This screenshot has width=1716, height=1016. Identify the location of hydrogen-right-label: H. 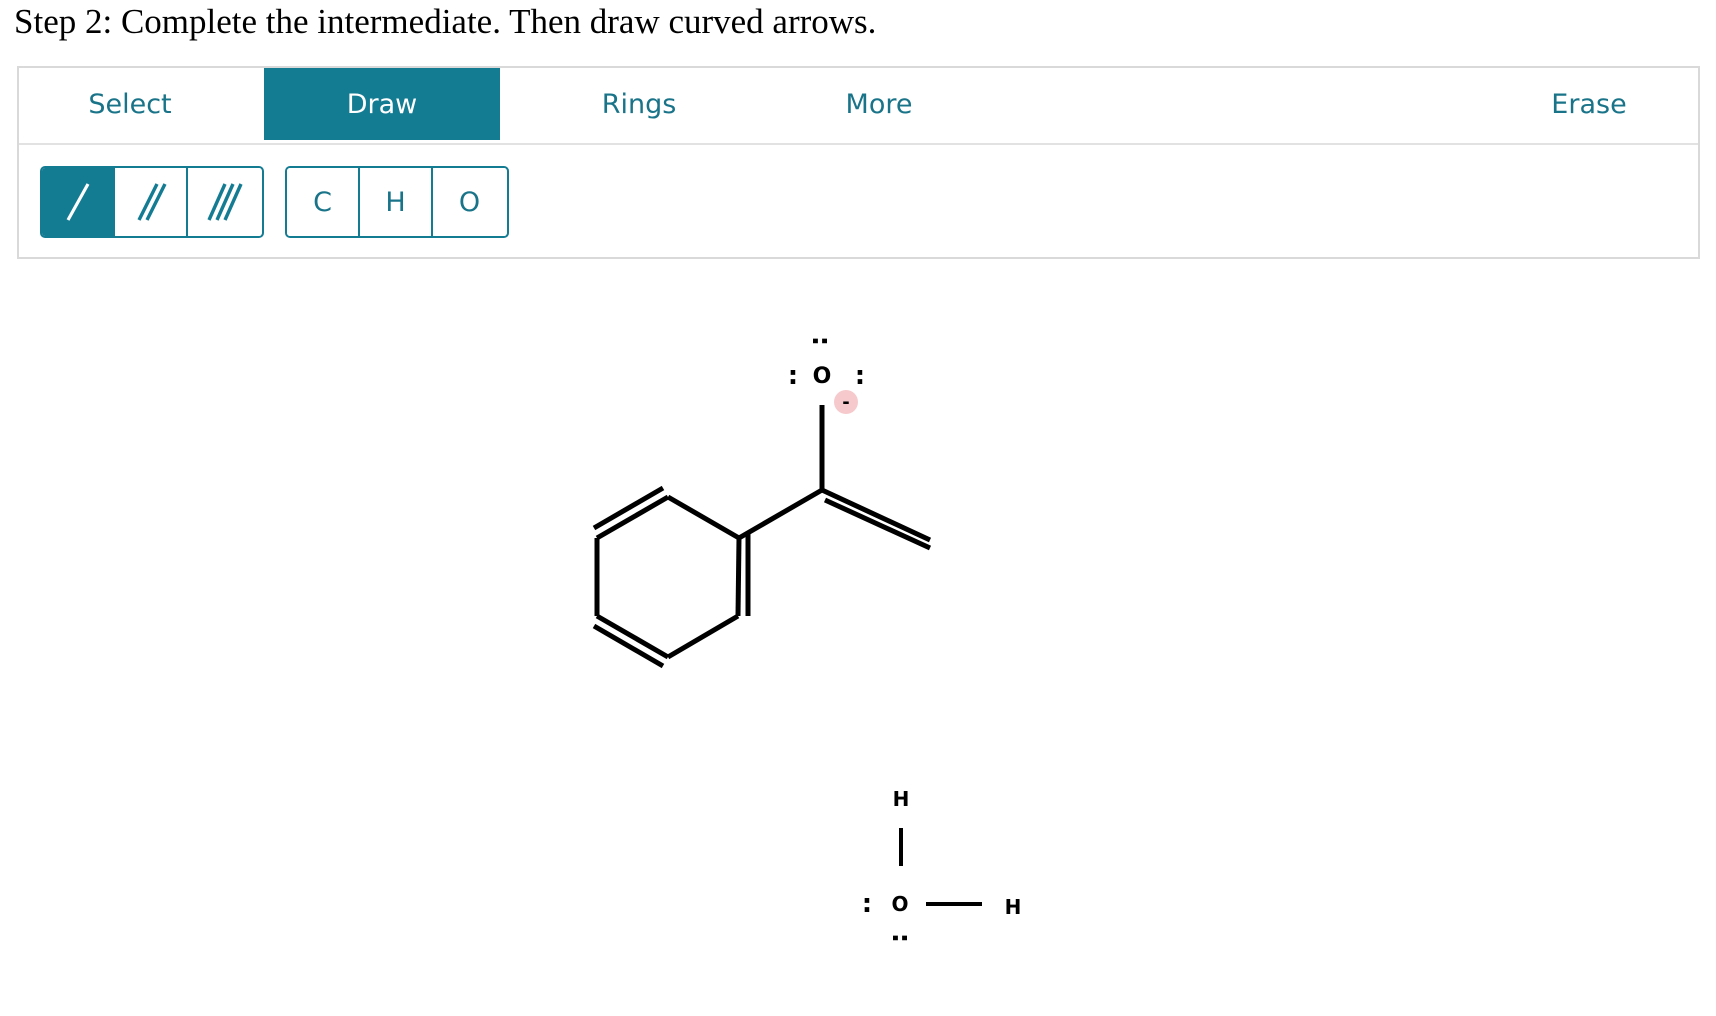
(1013, 907).